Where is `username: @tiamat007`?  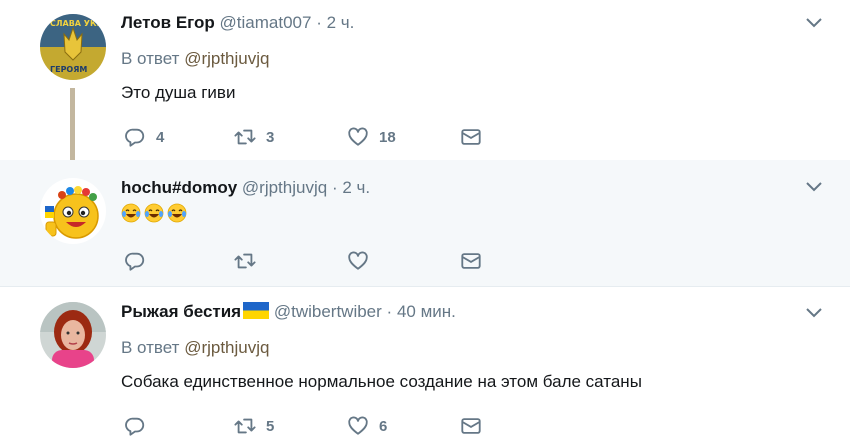
username: @tiamat007 is located at coordinates (266, 22).